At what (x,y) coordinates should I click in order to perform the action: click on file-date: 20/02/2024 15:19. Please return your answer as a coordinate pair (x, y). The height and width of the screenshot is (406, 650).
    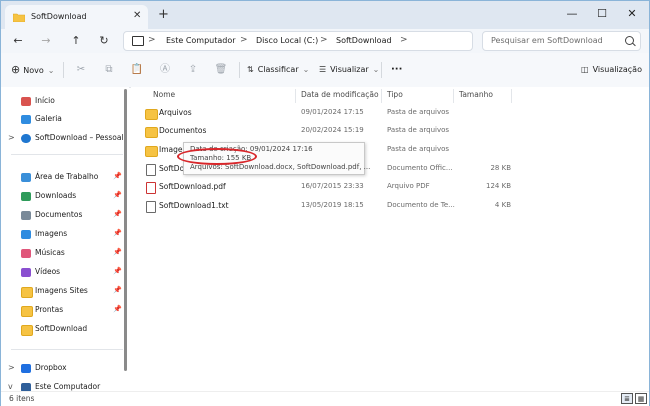
    Looking at the image, I should click on (332, 130).